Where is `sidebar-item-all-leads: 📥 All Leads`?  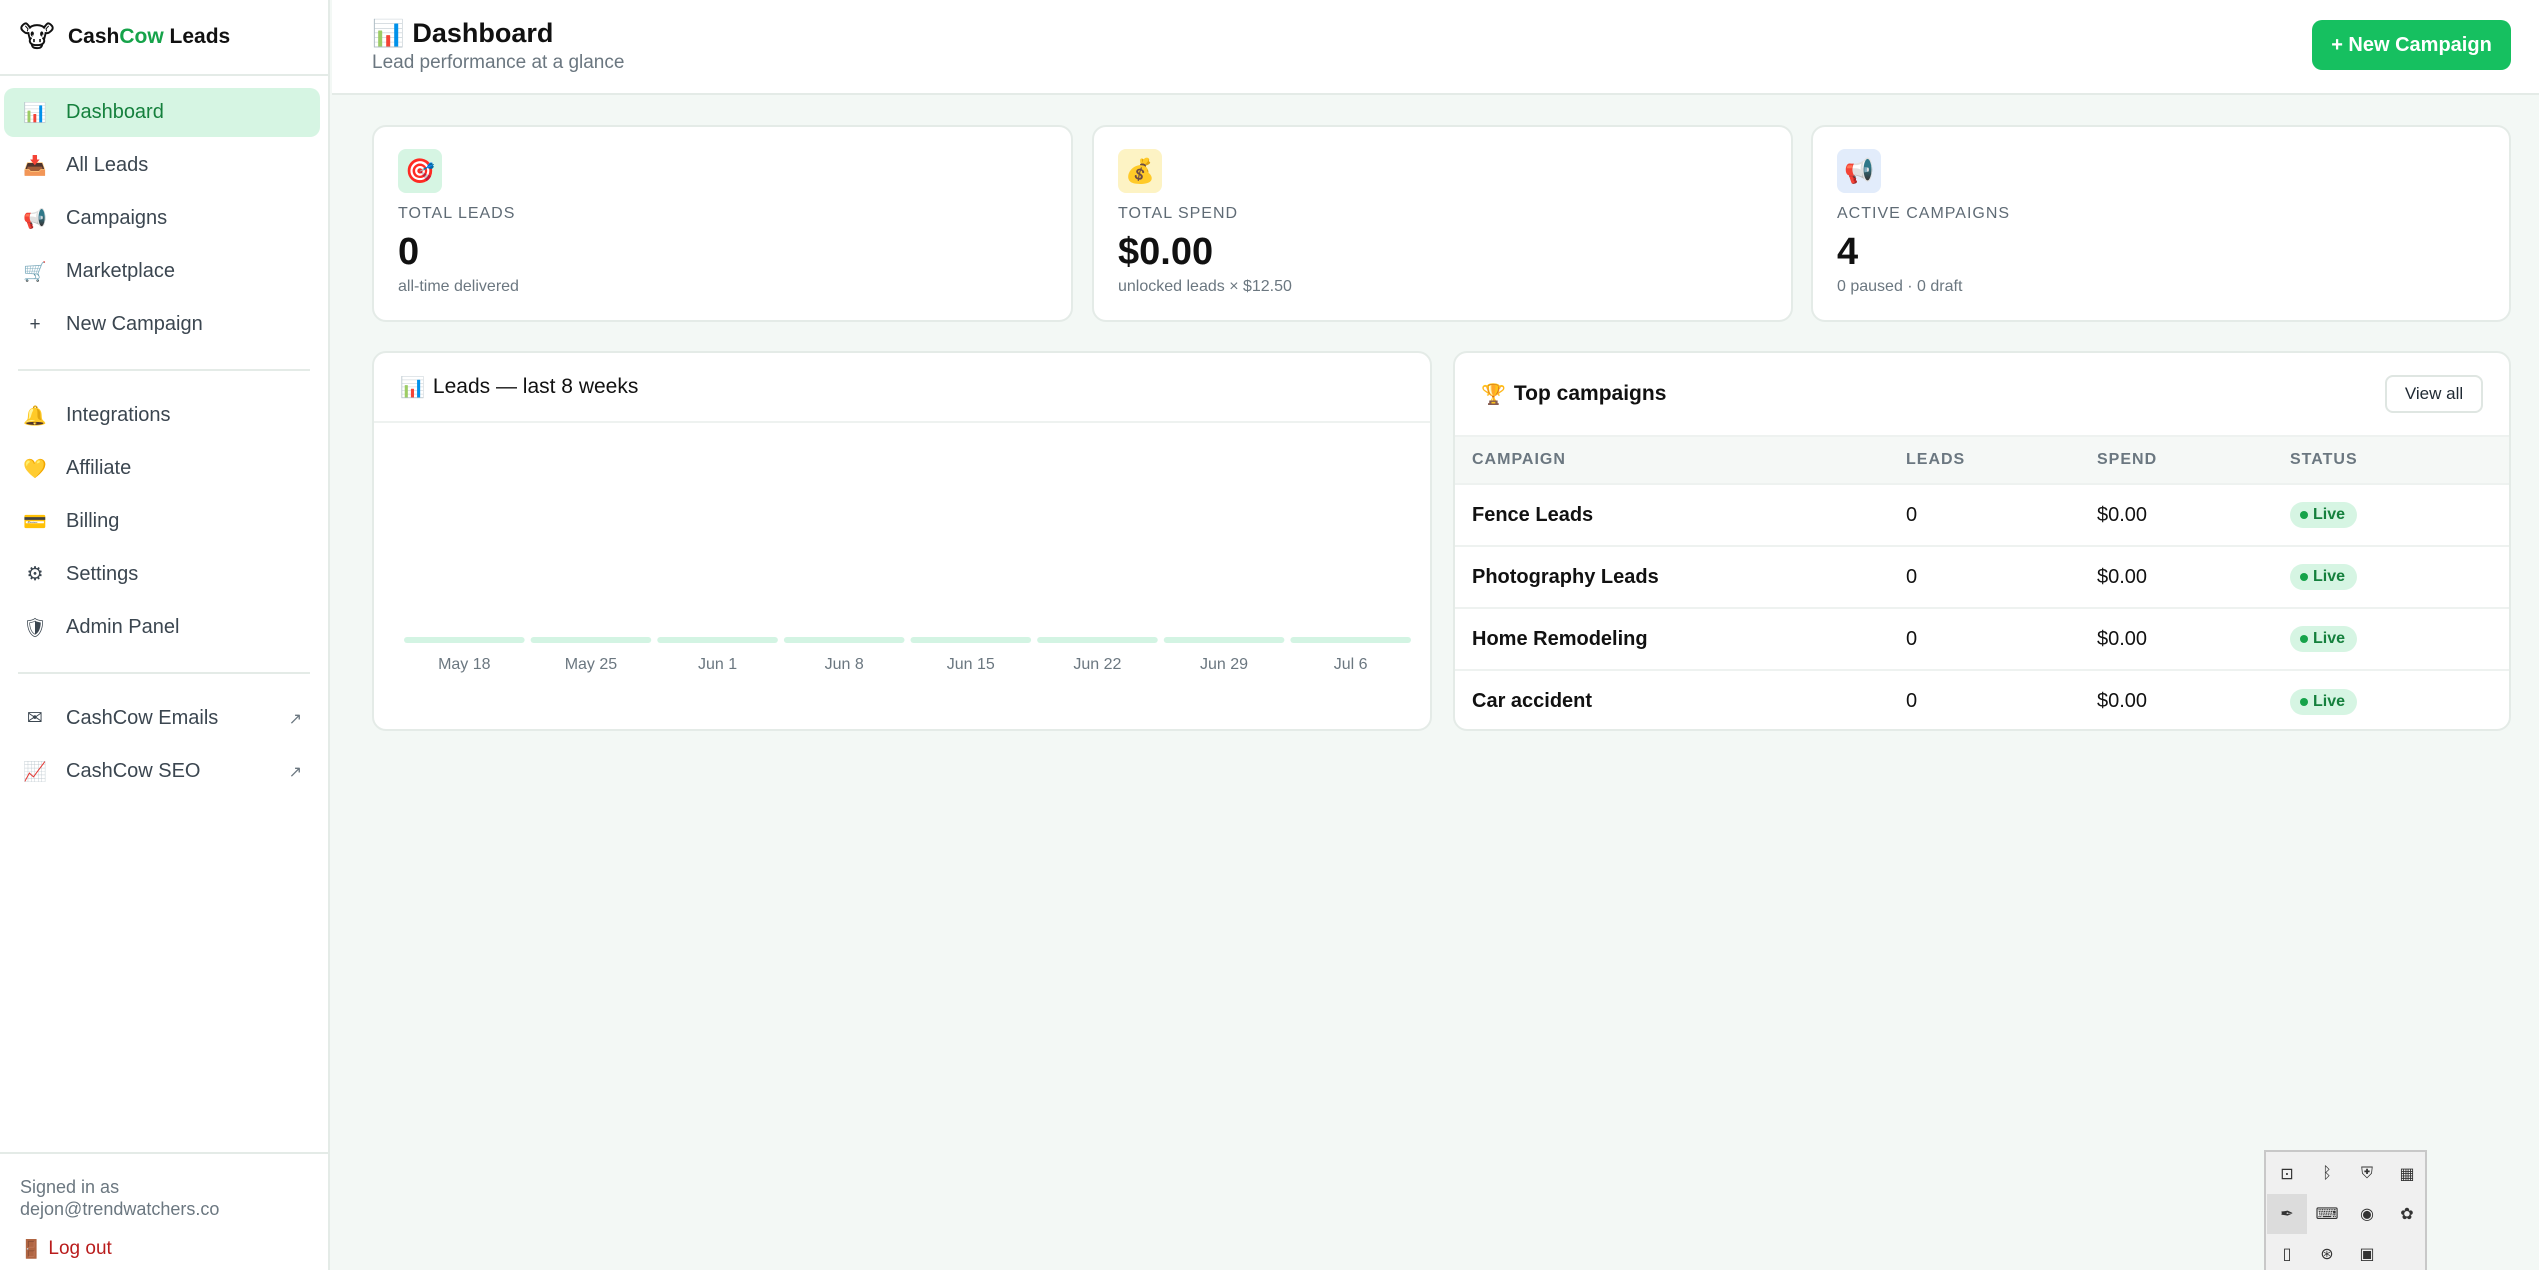 sidebar-item-all-leads: 📥 All Leads is located at coordinates (162, 165).